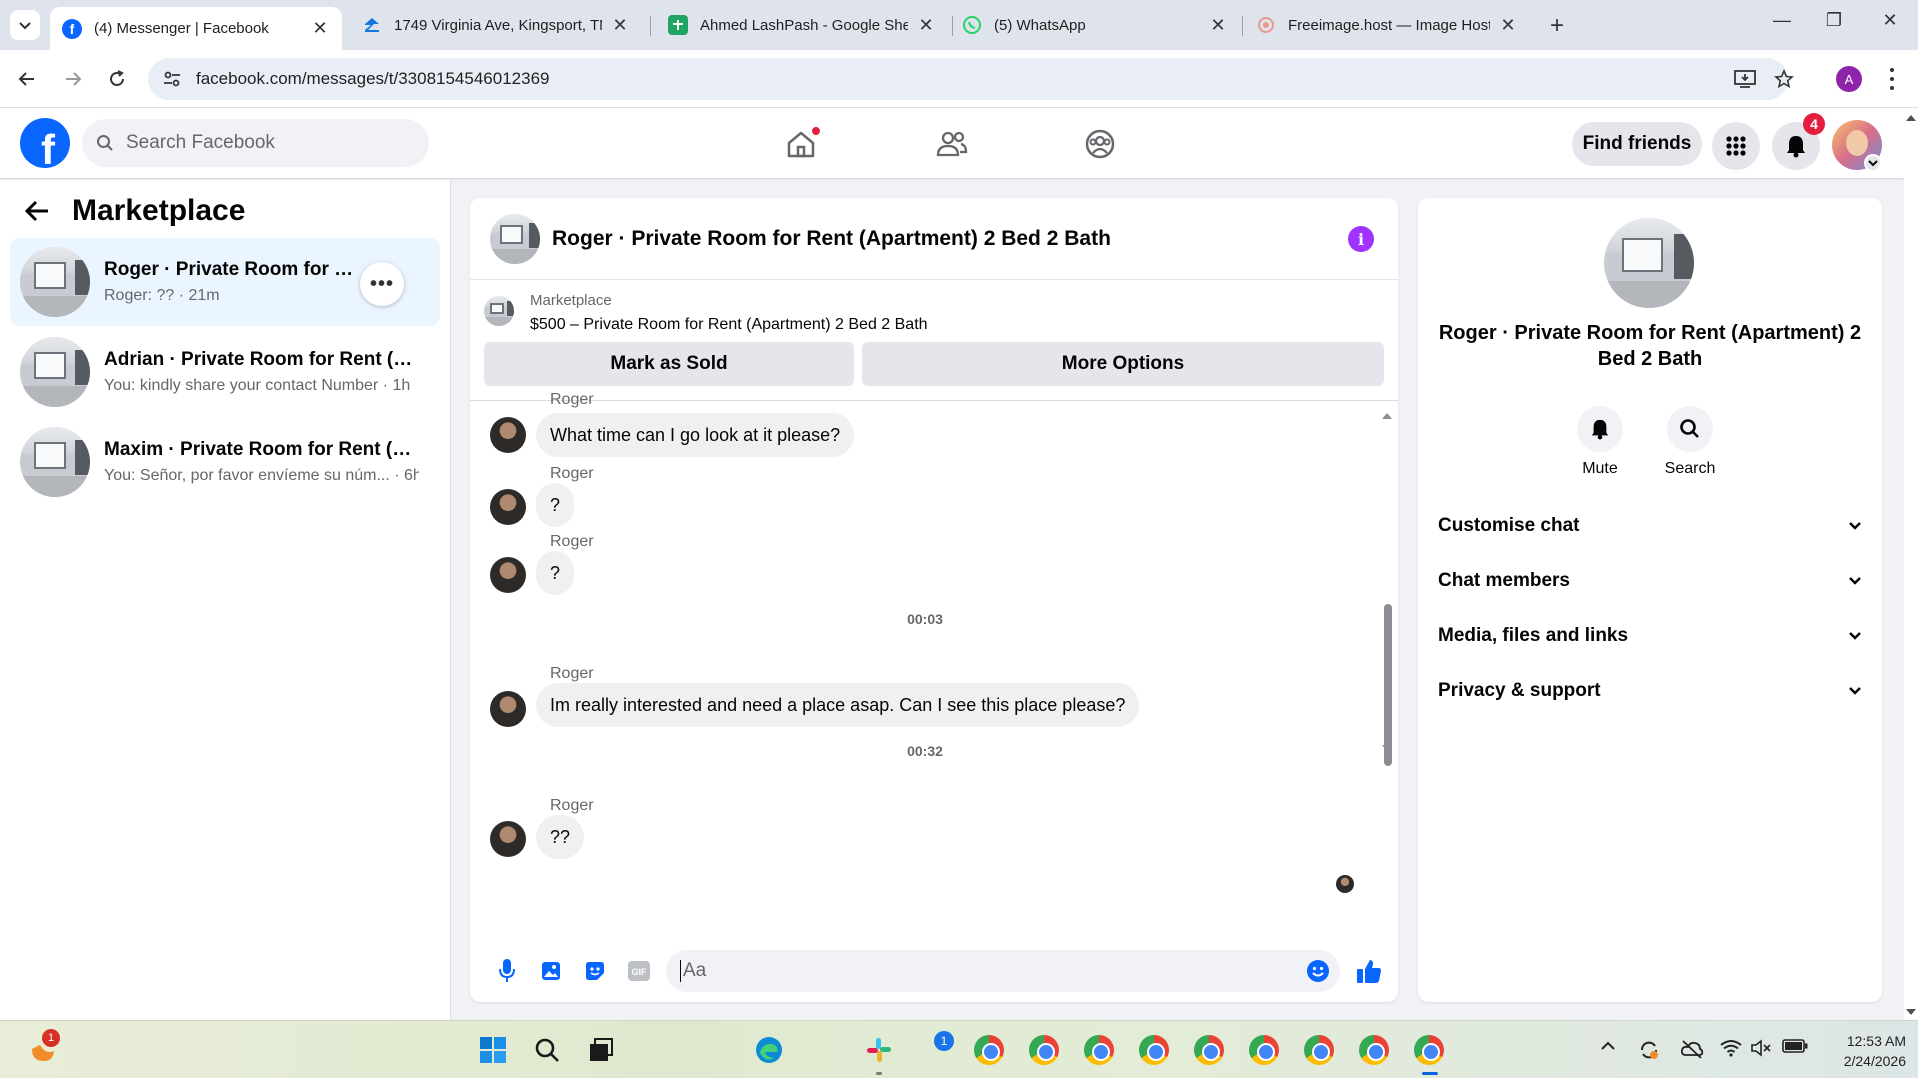 This screenshot has height=1078, width=1918. I want to click on browser-menu-icon, so click(1892, 79).